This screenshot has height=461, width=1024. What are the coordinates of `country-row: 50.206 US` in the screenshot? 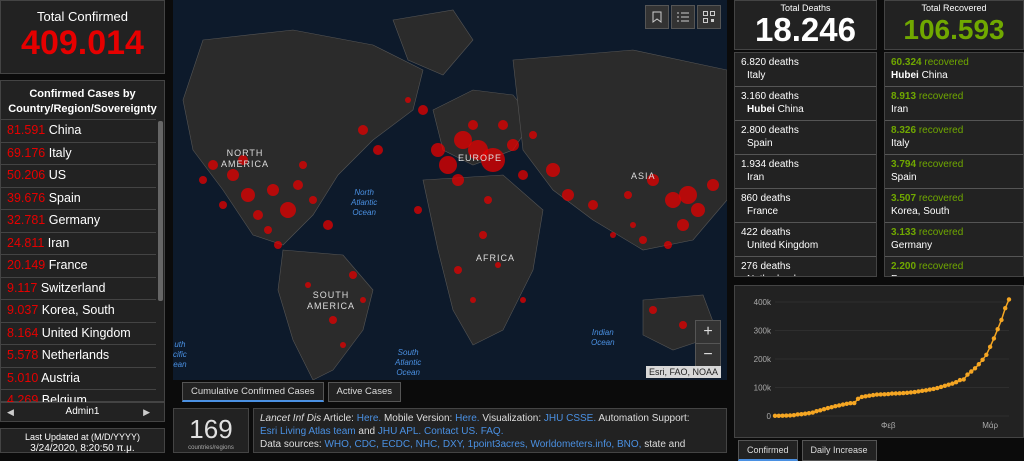 It's located at (78, 175).